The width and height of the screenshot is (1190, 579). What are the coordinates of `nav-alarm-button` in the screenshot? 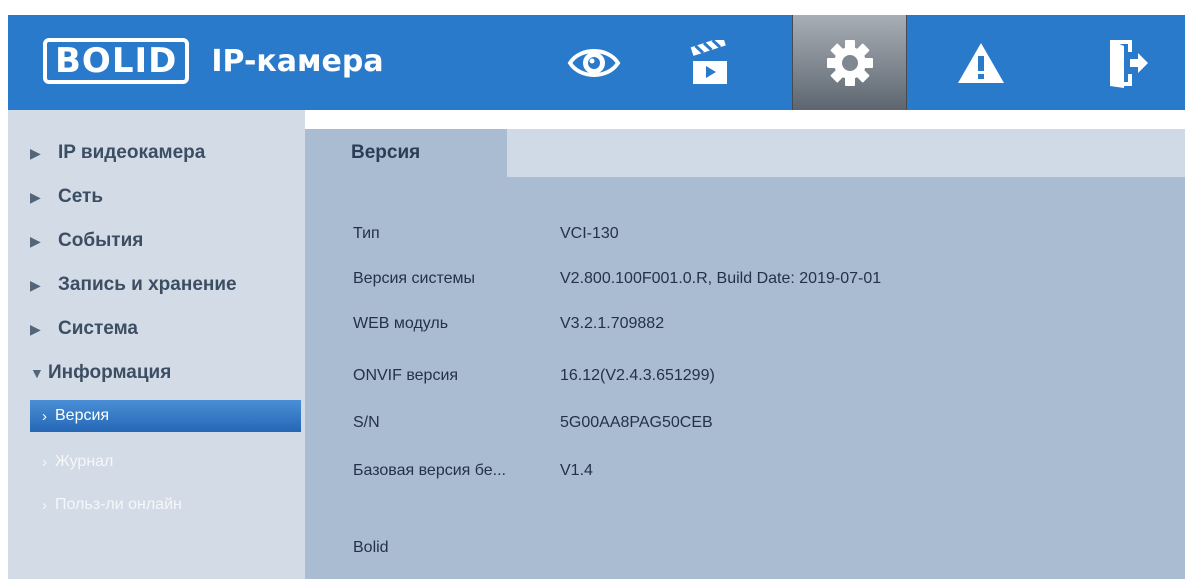 It's located at (980, 62).